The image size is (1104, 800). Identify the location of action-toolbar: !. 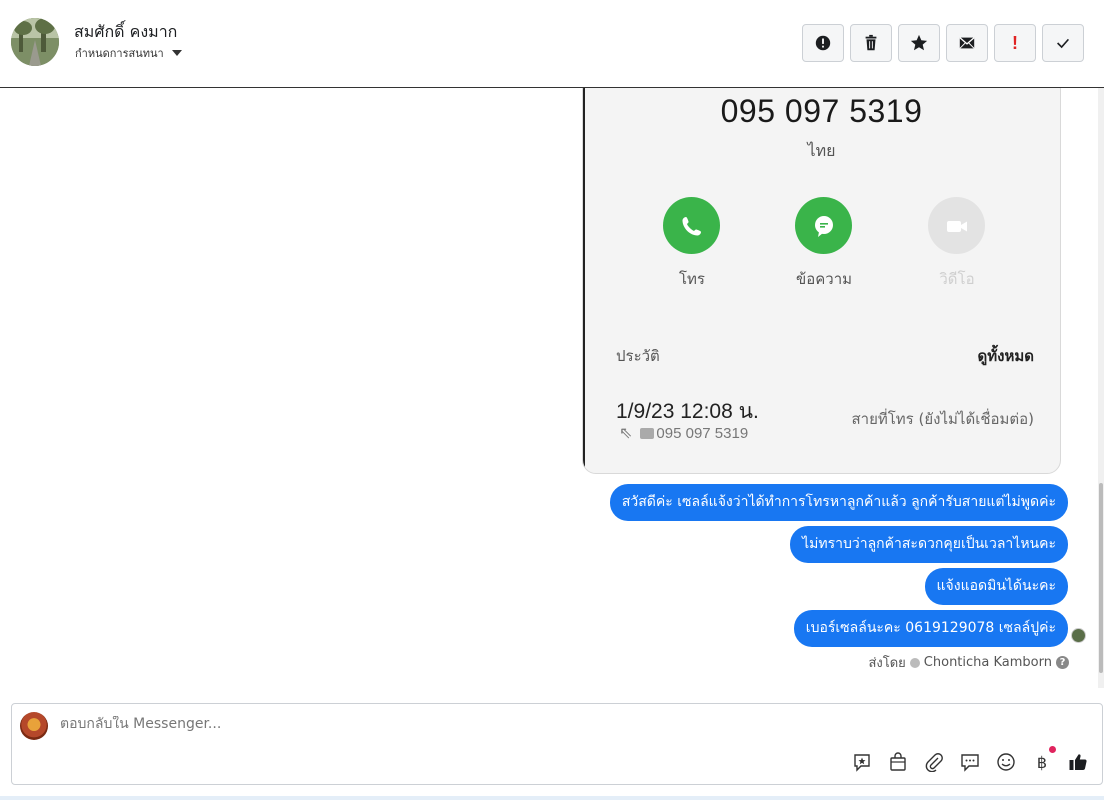
(943, 43).